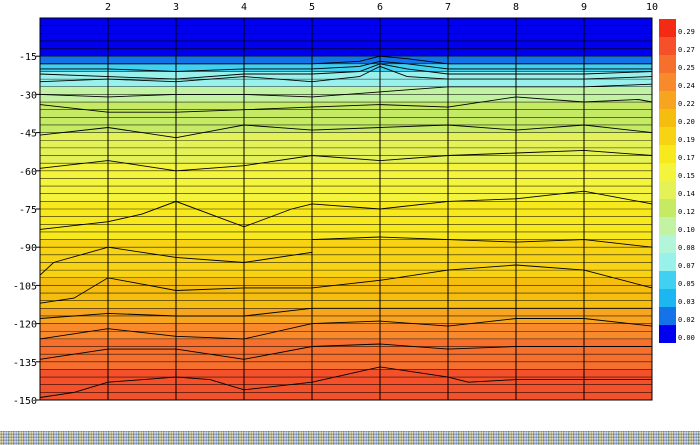 This screenshot has height=445, width=700. What do you see at coordinates (176, 7) in the screenshot?
I see `x-tick-label: 3` at bounding box center [176, 7].